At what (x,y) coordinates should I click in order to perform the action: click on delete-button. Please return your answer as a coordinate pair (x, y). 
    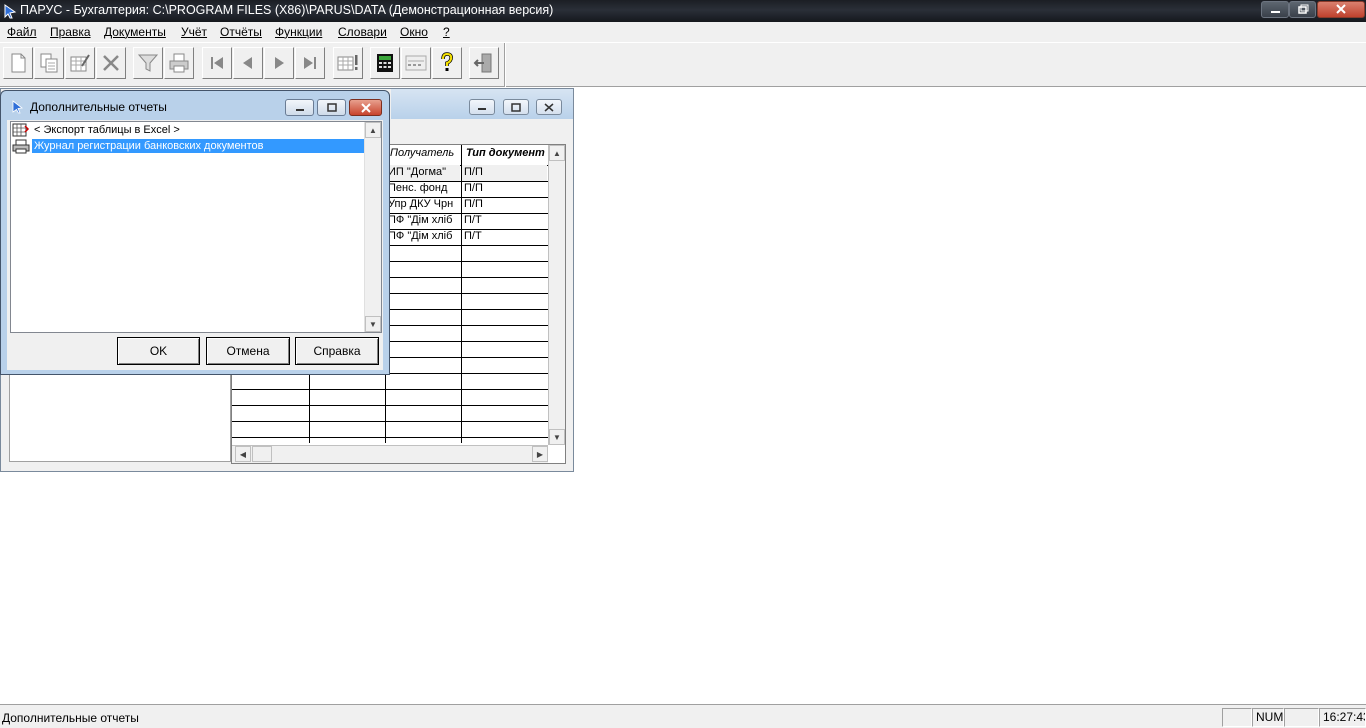
    Looking at the image, I should click on (111, 63).